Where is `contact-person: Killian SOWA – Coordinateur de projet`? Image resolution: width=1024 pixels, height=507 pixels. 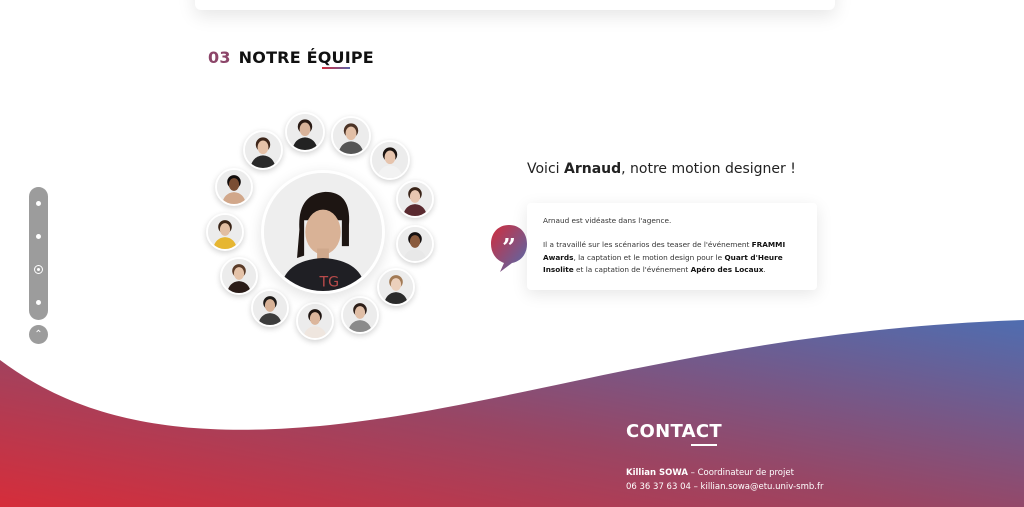
contact-person: Killian SOWA – Coordinateur de projet is located at coordinates (710, 473).